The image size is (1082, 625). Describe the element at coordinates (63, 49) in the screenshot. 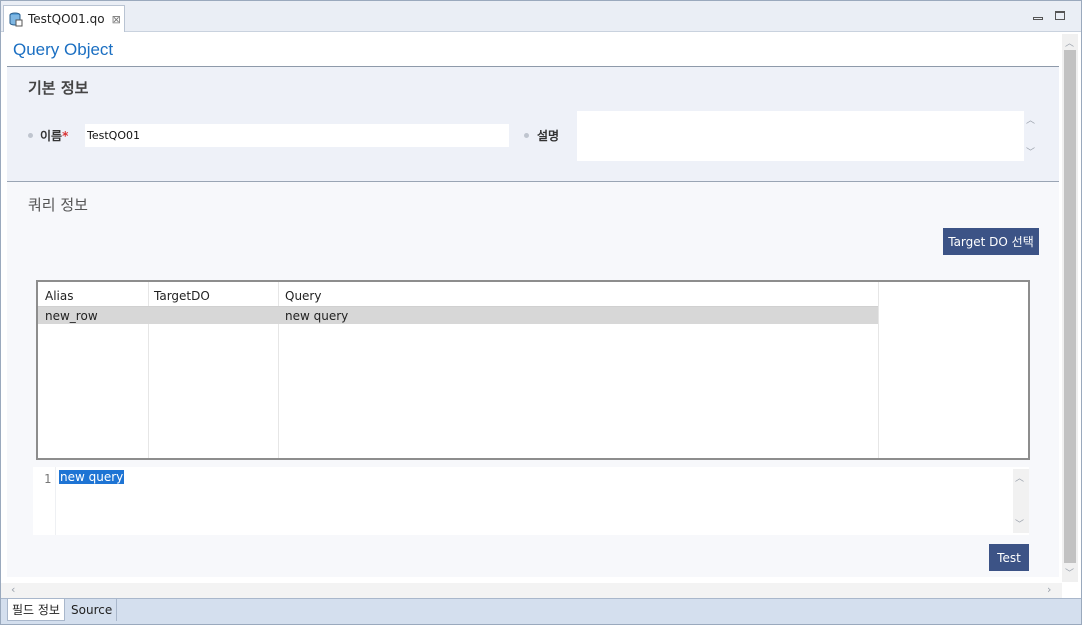

I see `page-title: Query Object` at that location.